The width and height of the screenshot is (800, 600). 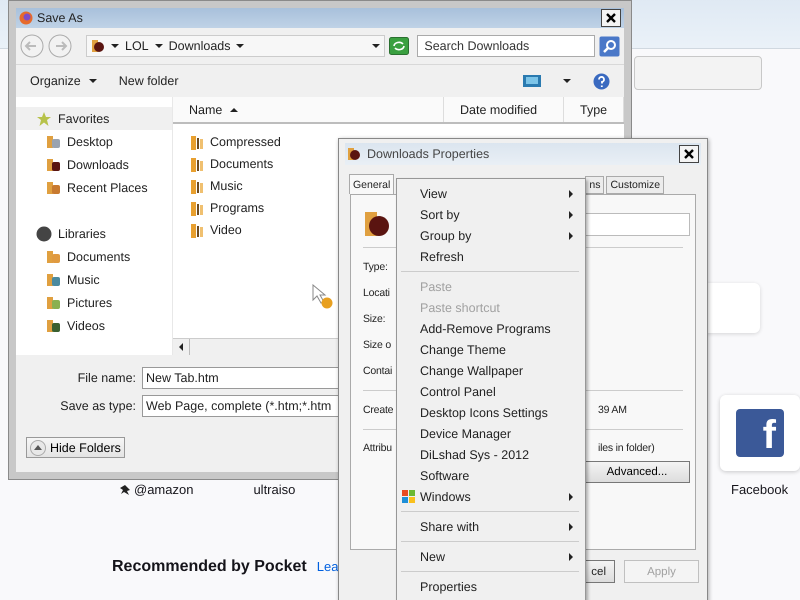 What do you see at coordinates (760, 433) in the screenshot?
I see `facebook-logo: f` at bounding box center [760, 433].